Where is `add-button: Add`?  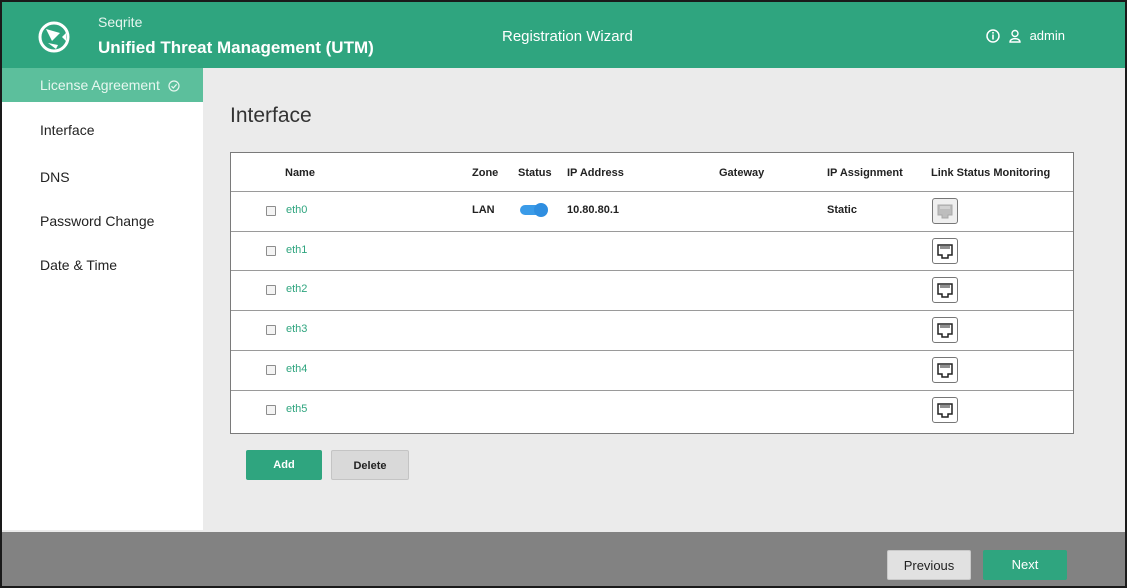 add-button: Add is located at coordinates (284, 465).